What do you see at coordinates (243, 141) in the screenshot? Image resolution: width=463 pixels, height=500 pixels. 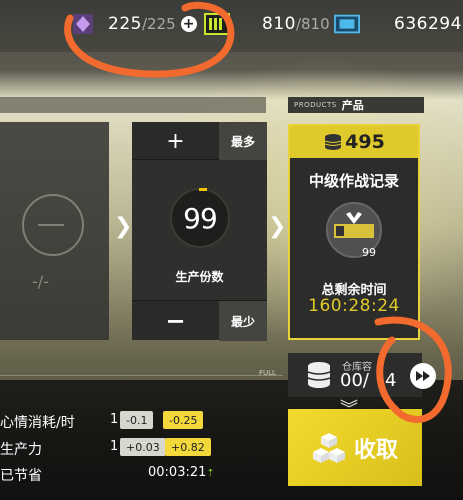 I see `max-quantity-button: 最多` at bounding box center [243, 141].